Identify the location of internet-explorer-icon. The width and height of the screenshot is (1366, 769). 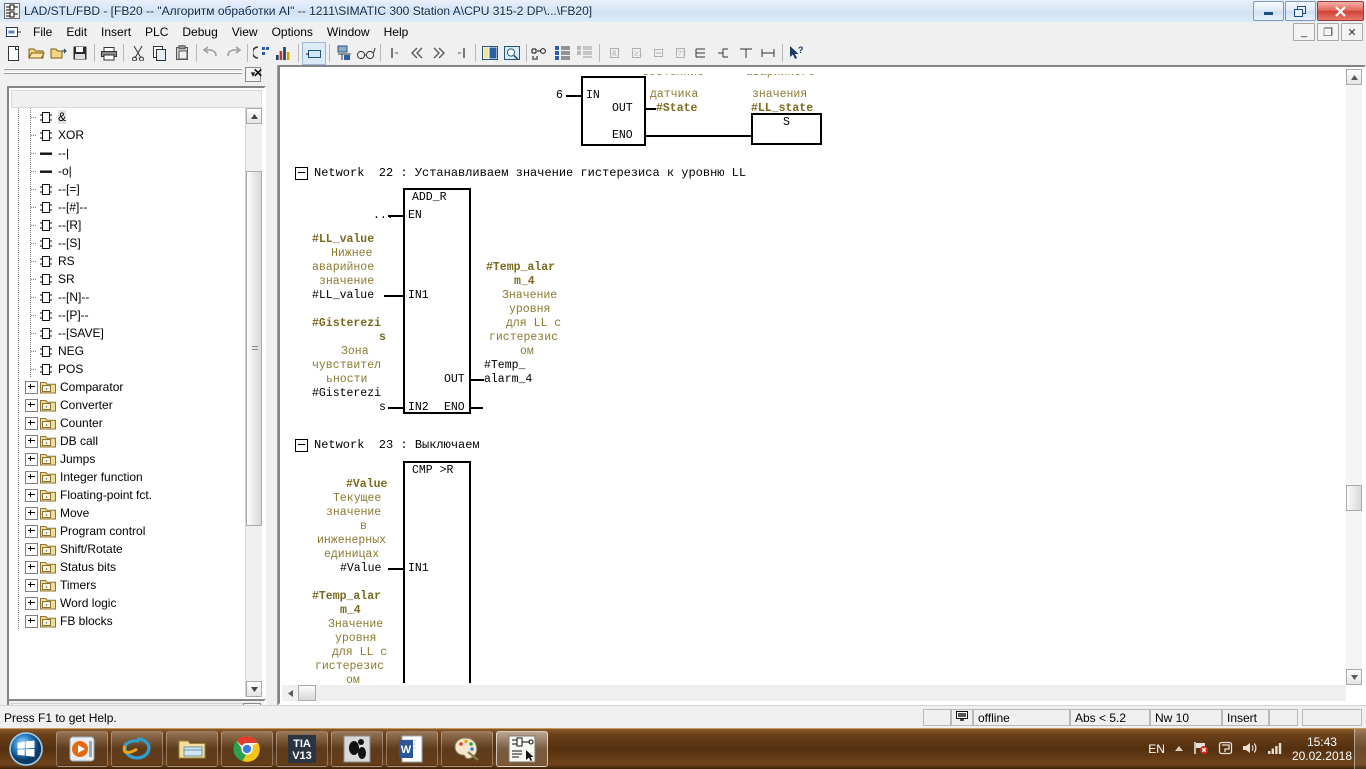
(137, 749).